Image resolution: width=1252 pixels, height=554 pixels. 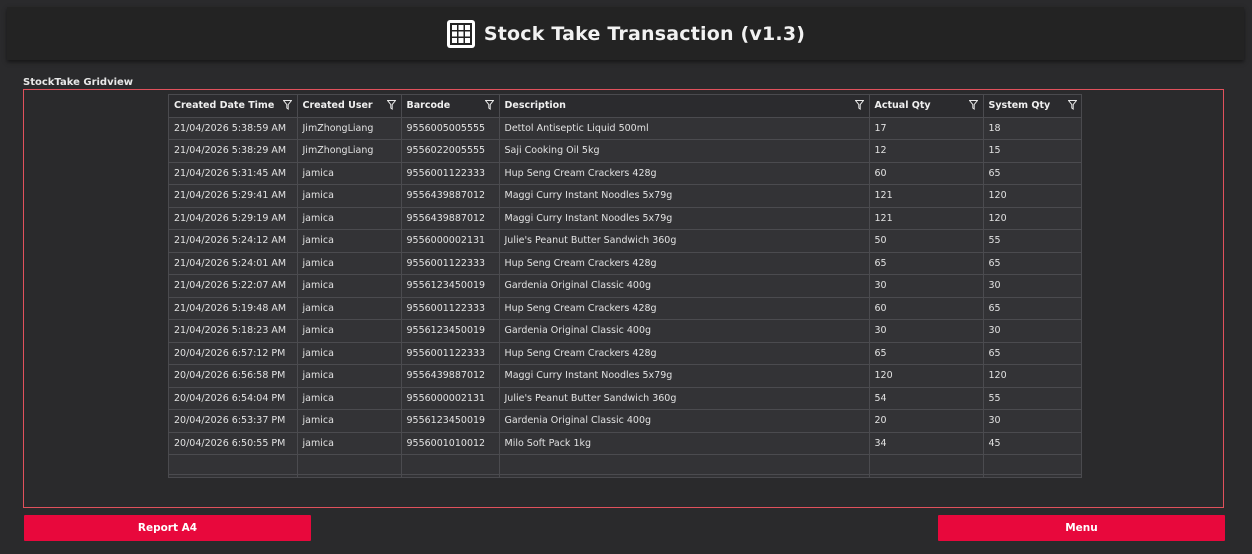 I want to click on table-cell: 15, so click(x=1032, y=151).